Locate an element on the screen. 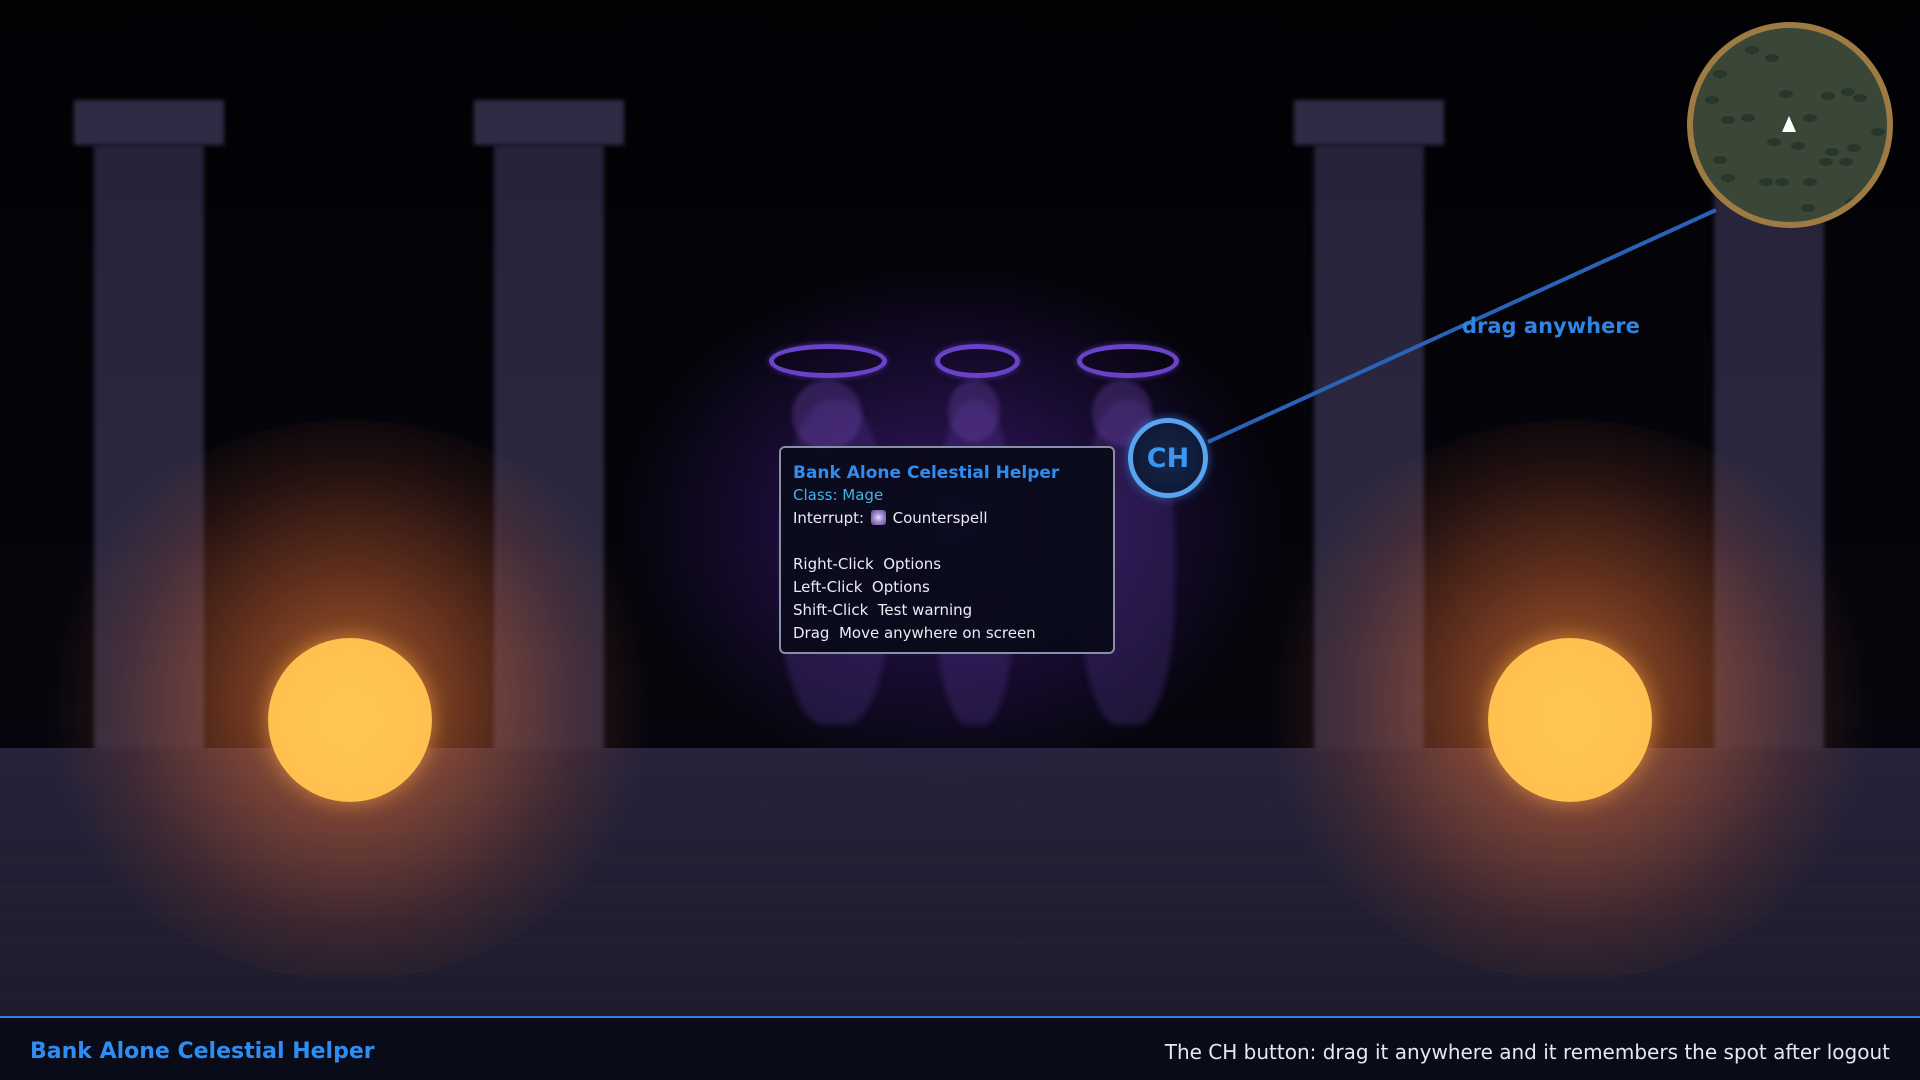 The height and width of the screenshot is (1080, 1920). addon-title: Bank Alone Celestial Helper is located at coordinates (202, 1051).